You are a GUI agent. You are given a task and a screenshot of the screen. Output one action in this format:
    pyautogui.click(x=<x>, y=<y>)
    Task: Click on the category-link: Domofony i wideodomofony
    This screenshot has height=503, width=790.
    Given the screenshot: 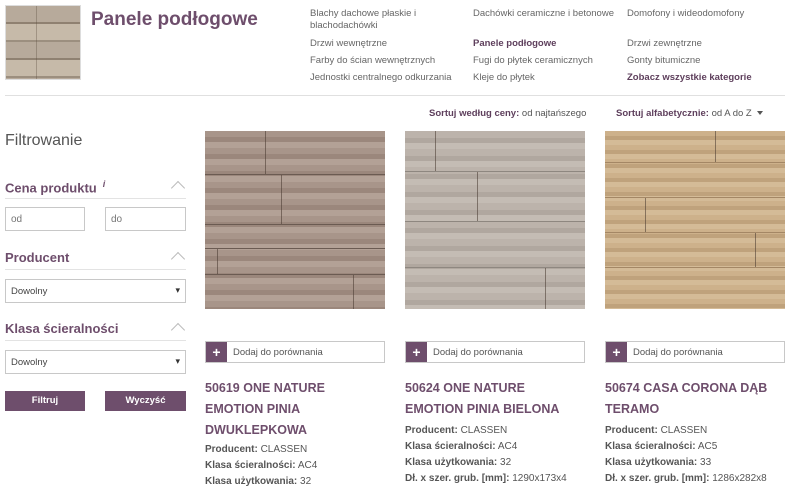 What is the action you would take?
    pyautogui.click(x=689, y=14)
    